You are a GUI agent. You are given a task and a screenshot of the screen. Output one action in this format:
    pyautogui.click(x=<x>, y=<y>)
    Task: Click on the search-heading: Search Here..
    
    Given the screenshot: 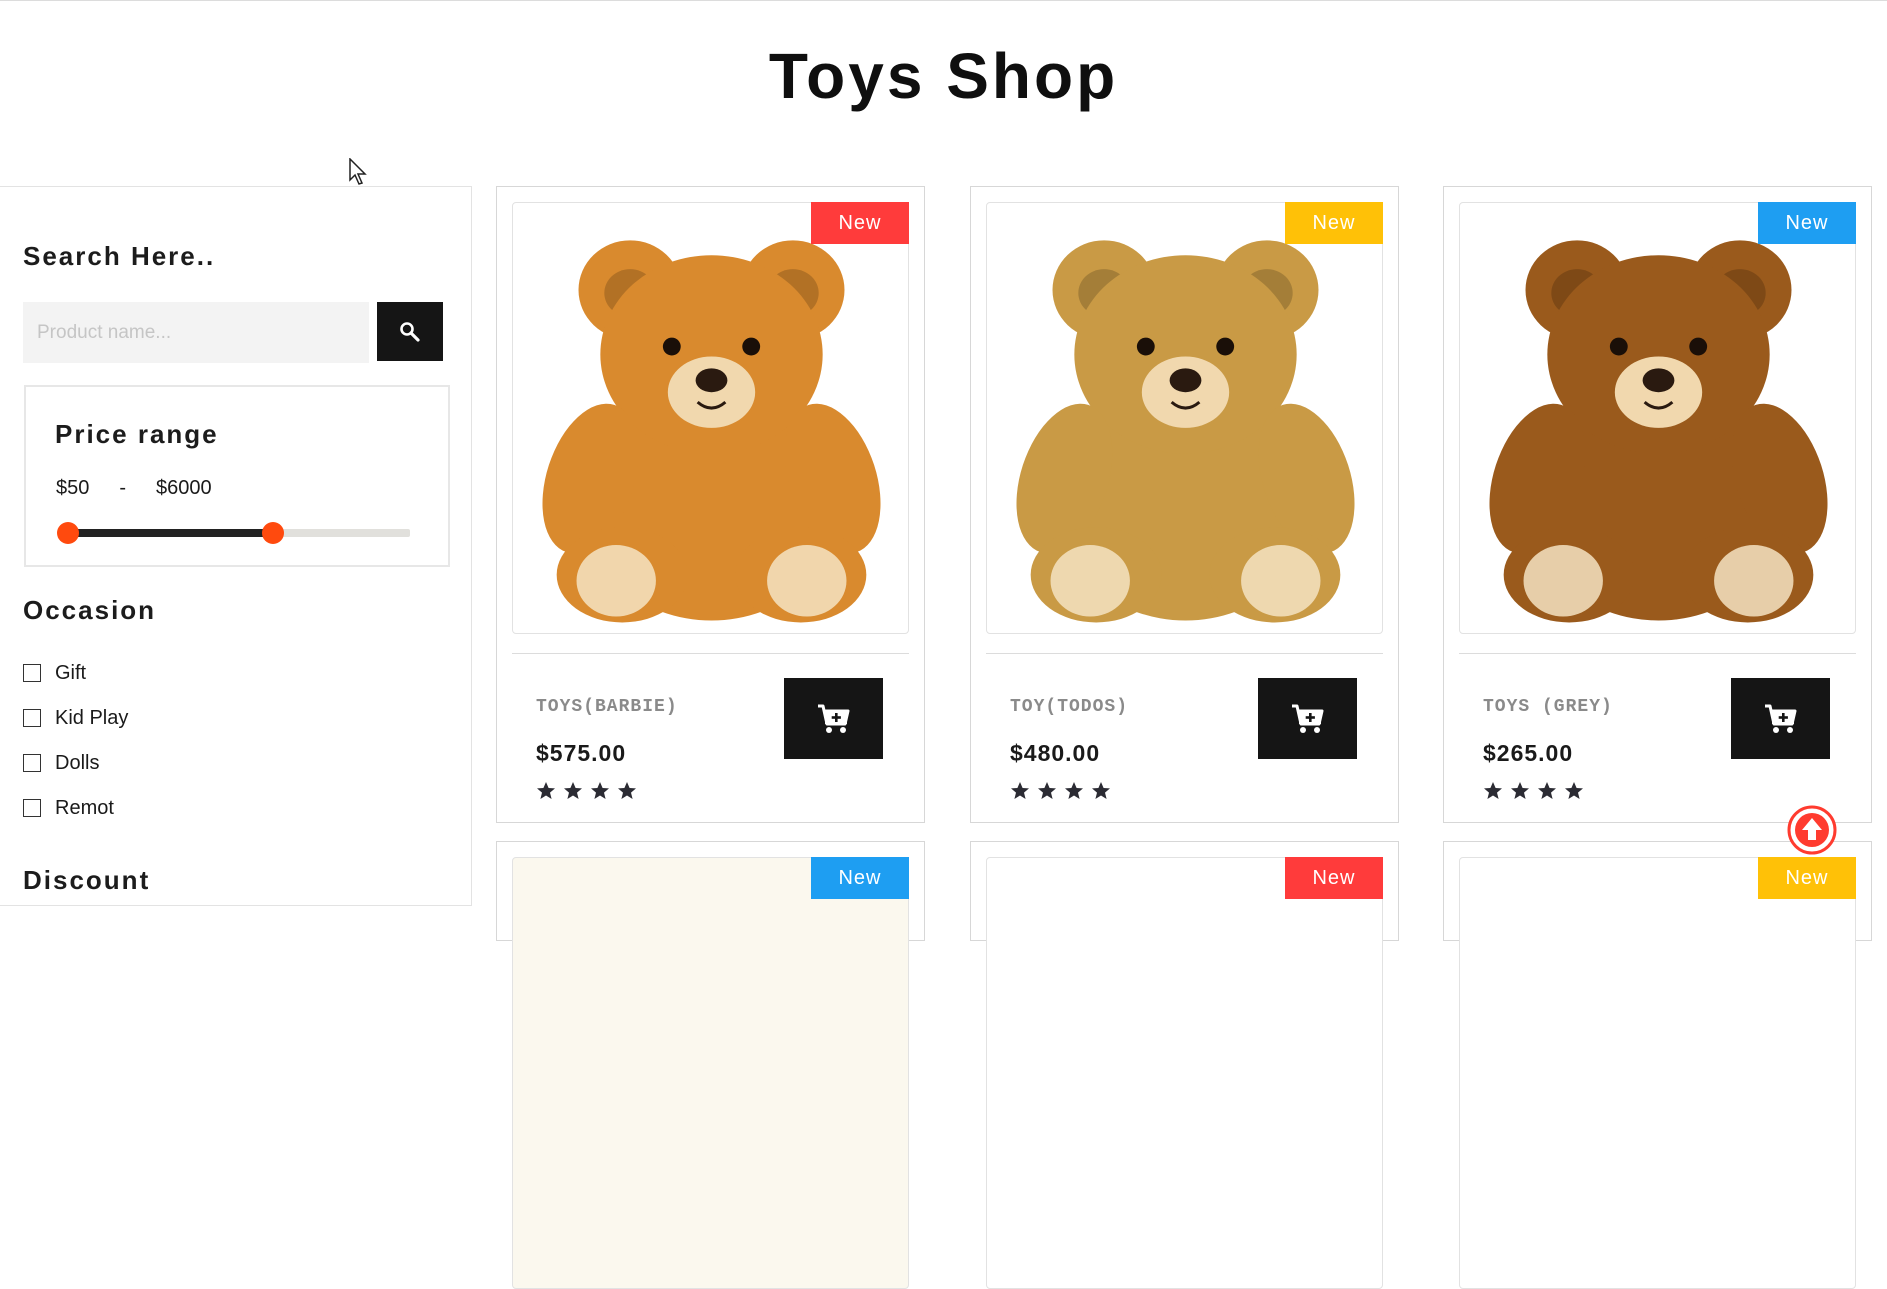 What is the action you would take?
    pyautogui.click(x=119, y=256)
    